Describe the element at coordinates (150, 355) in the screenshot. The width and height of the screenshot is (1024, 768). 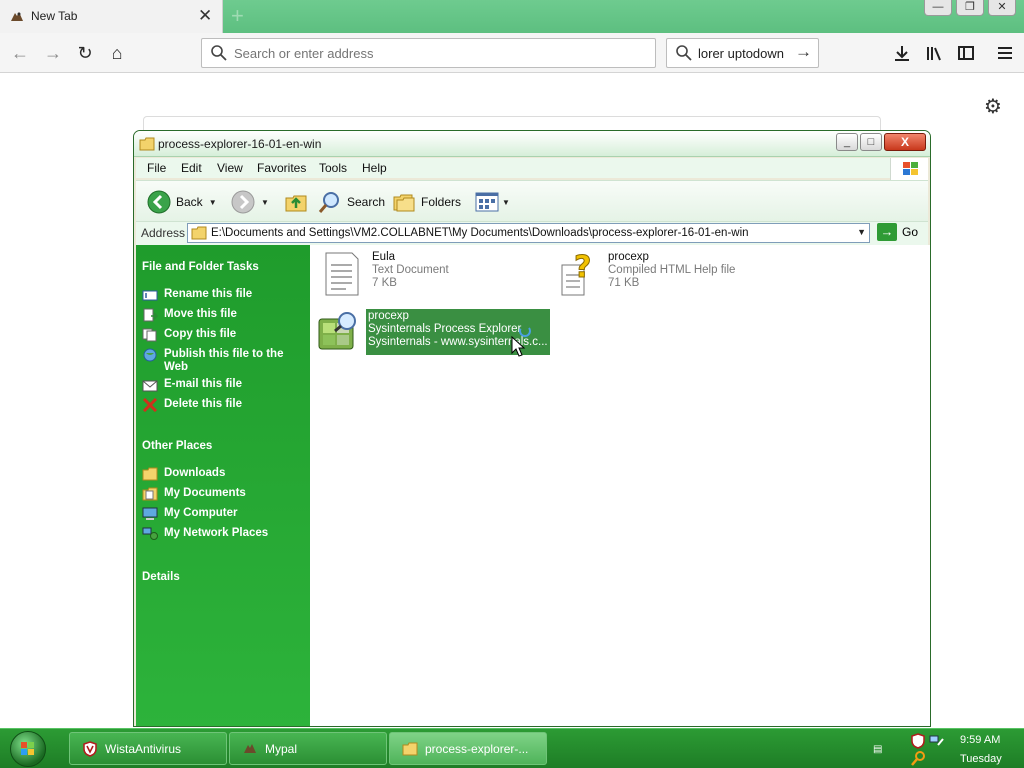
I see `globe-icon` at that location.